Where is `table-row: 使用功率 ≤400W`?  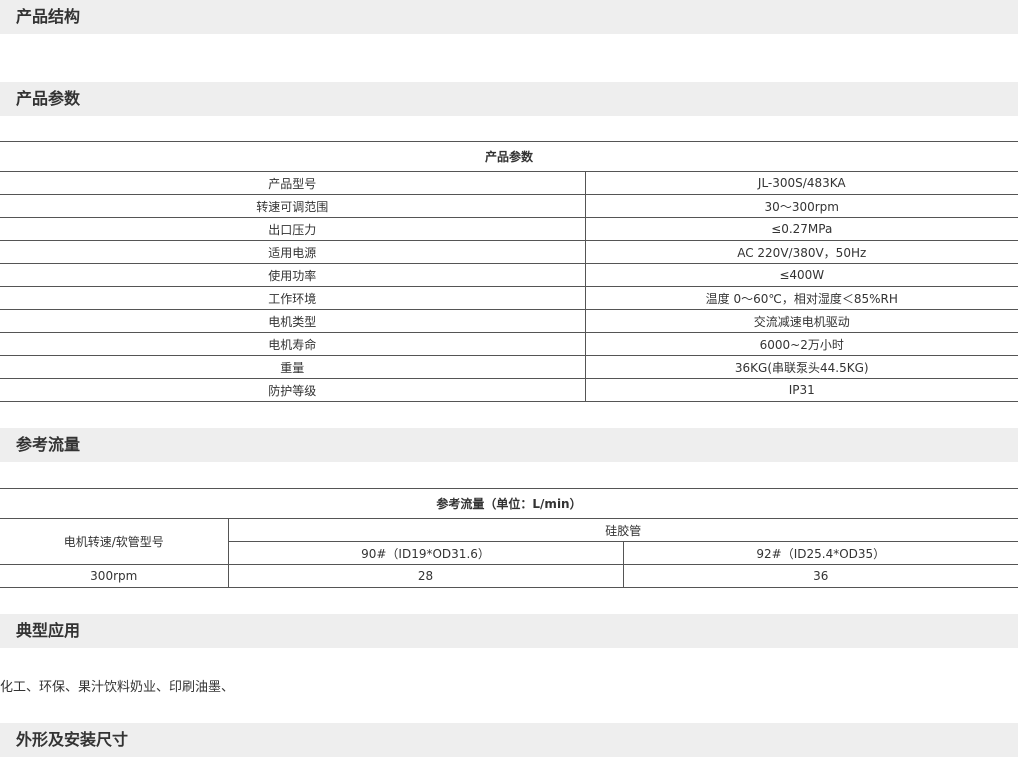
table-row: 使用功率 ≤400W is located at coordinates (509, 275).